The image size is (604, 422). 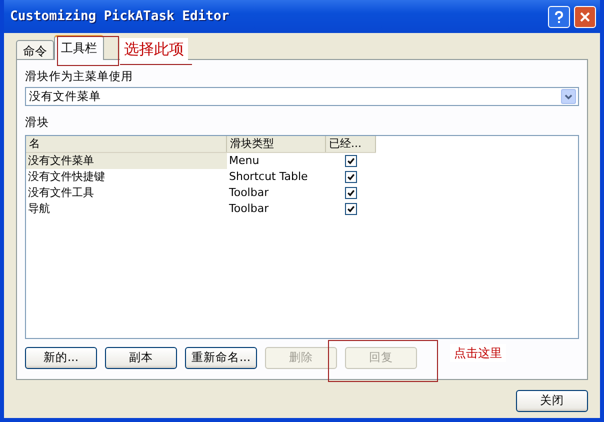 What do you see at coordinates (126, 176) in the screenshot?
I see `list-item: 没有文件快捷键` at bounding box center [126, 176].